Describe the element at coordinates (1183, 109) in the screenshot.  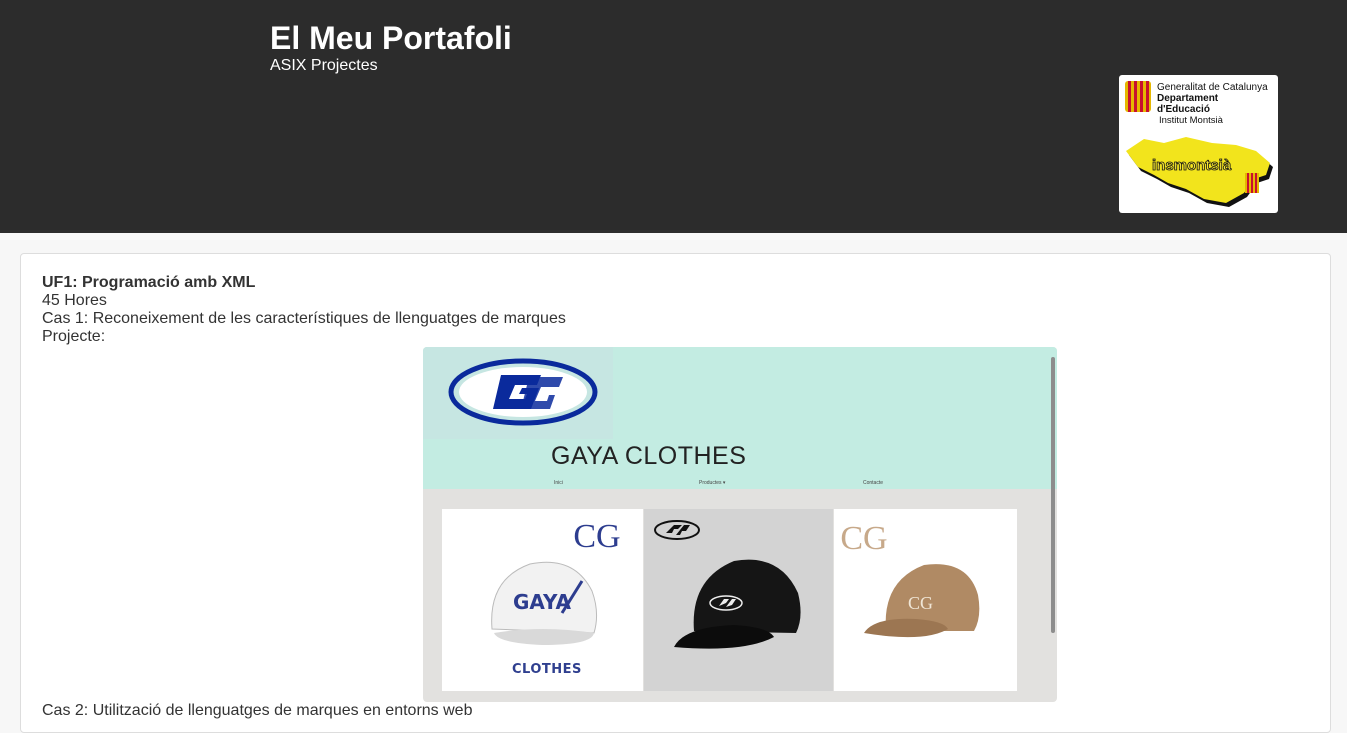
I see `gencat-line3: d'Educació` at that location.